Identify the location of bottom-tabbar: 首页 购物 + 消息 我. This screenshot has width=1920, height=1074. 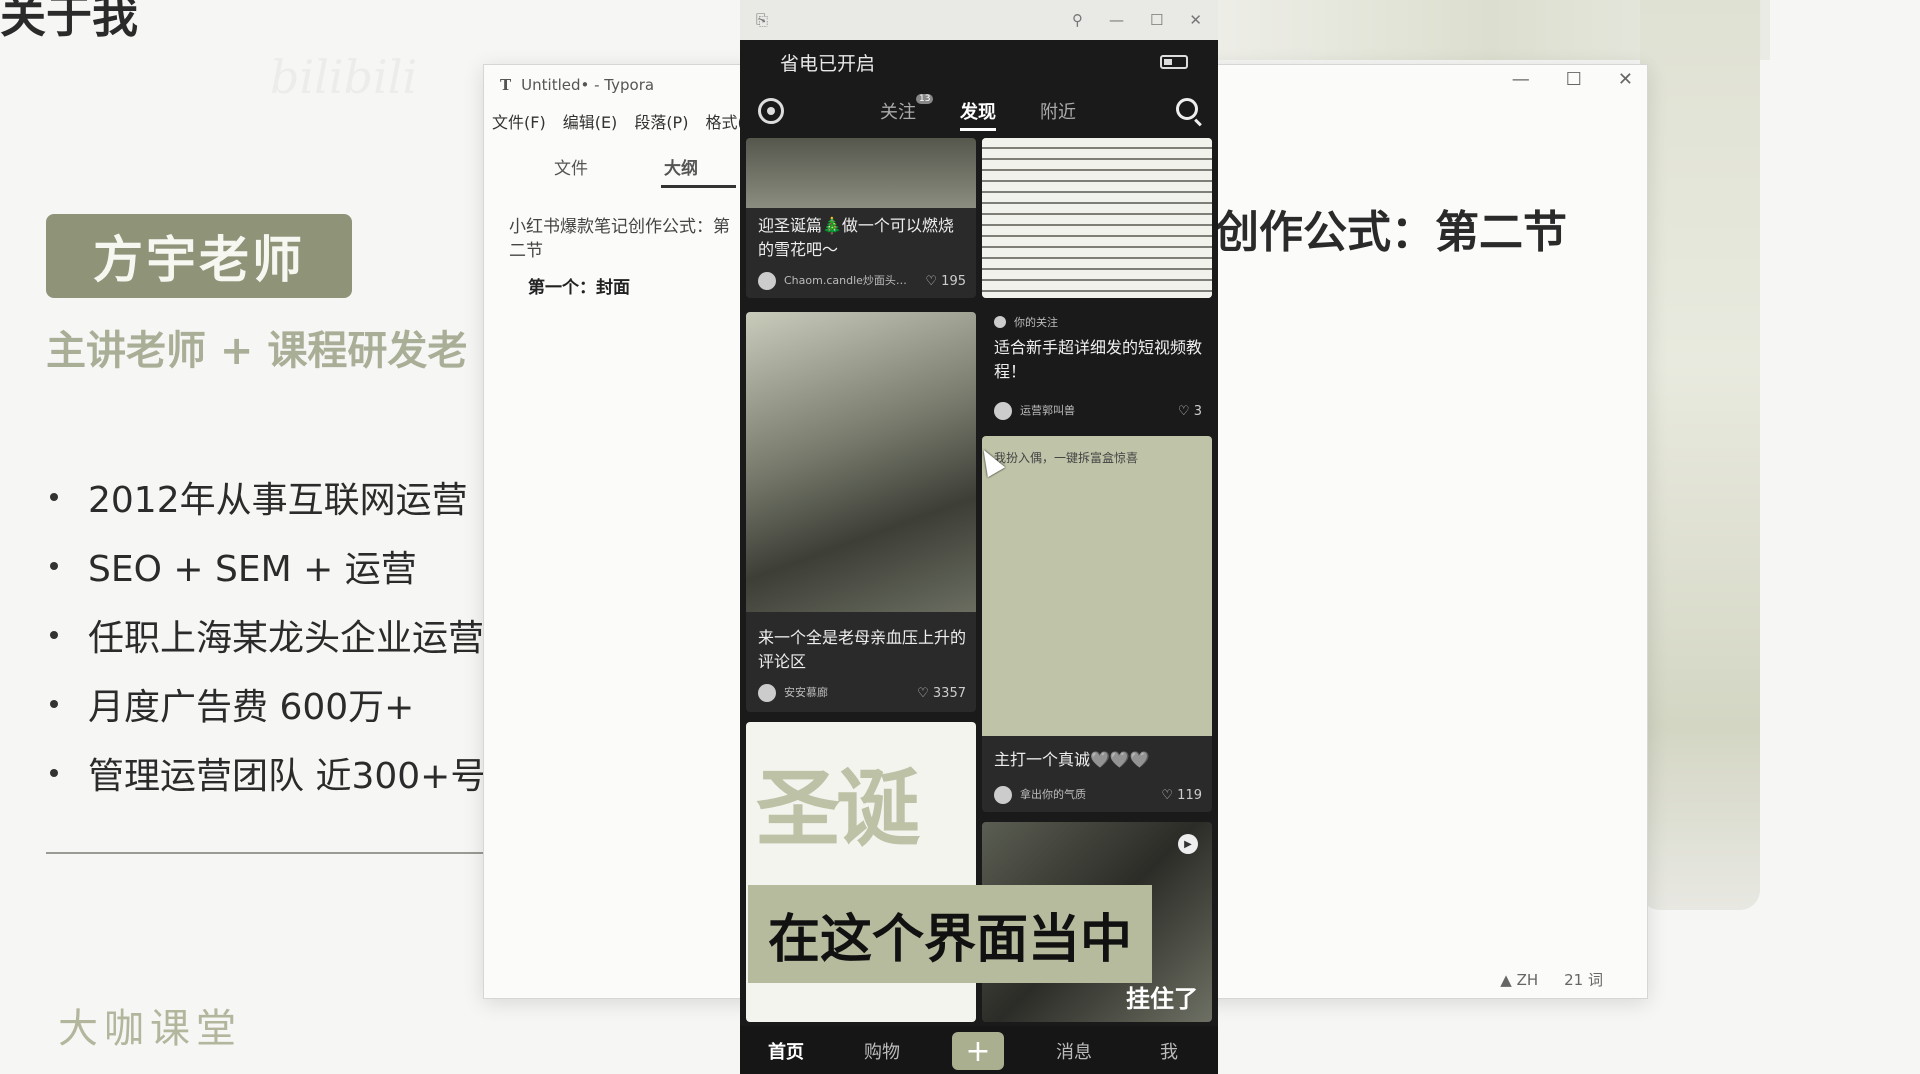
(979, 1050).